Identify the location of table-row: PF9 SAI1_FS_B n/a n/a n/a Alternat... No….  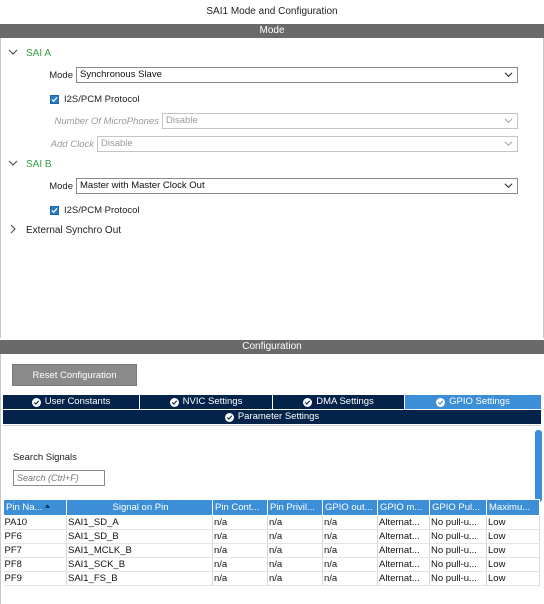
(271, 578).